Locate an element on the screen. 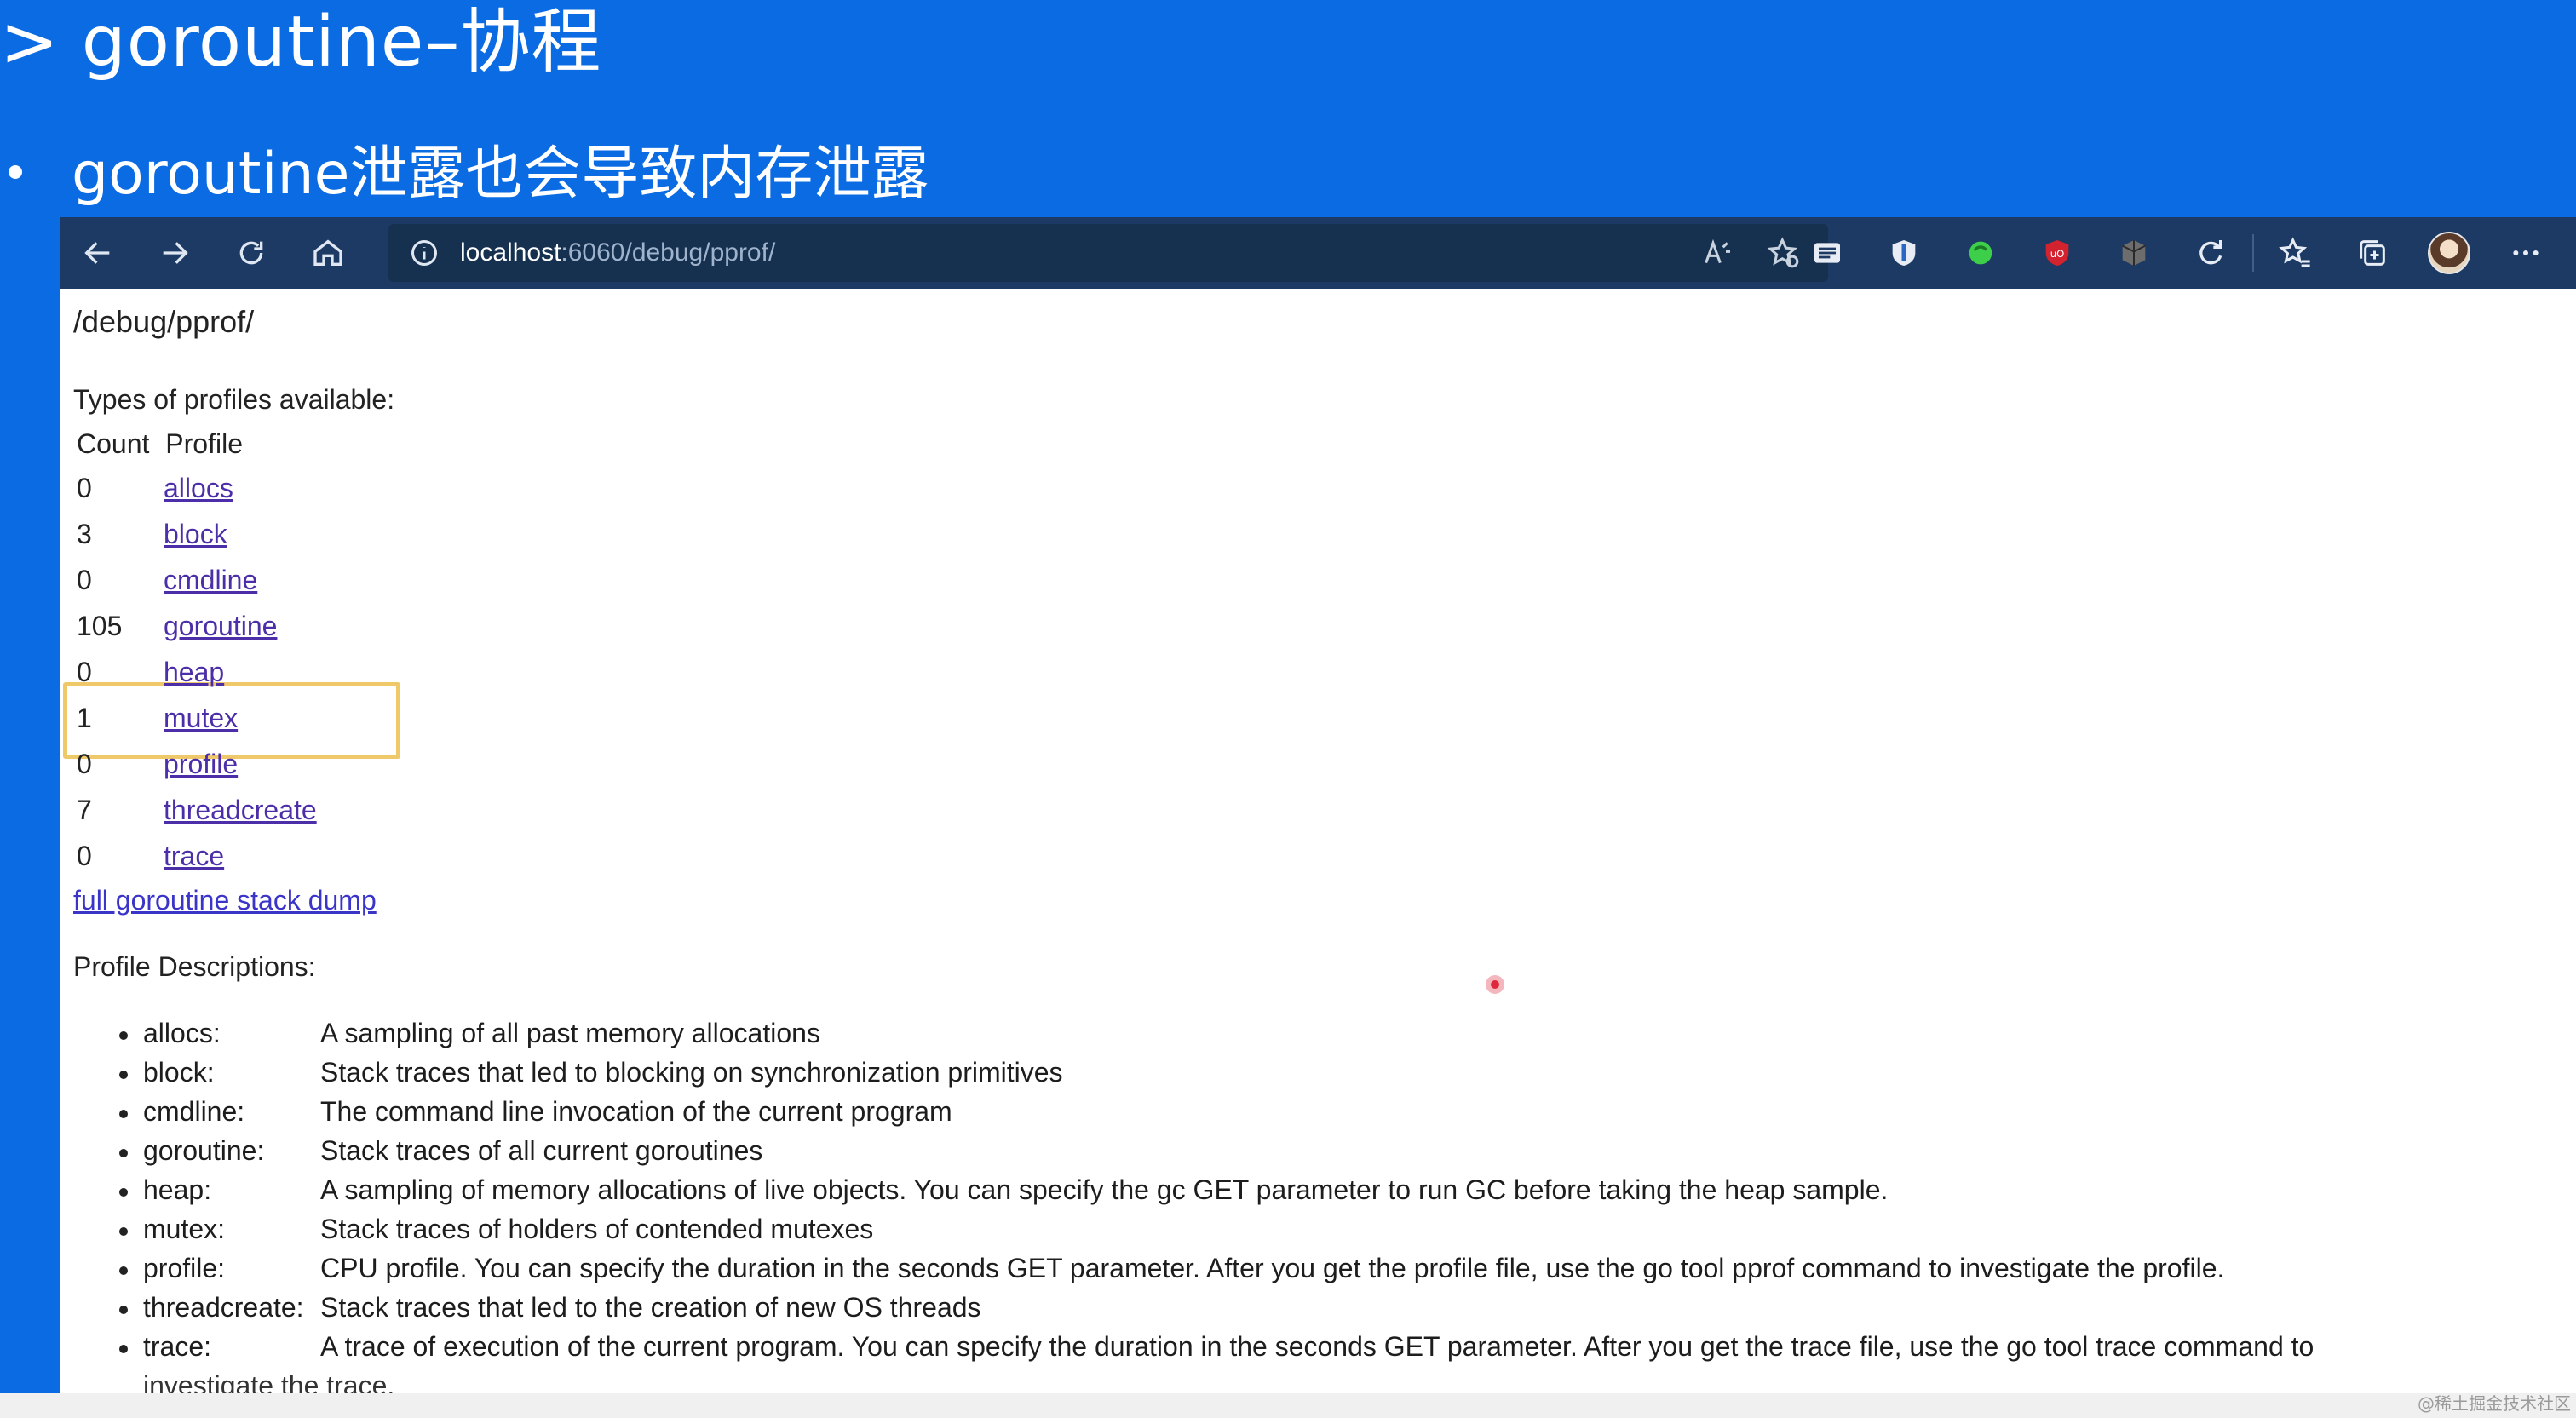 Image resolution: width=2576 pixels, height=1418 pixels. evernote-extension-icon is located at coordinates (1981, 253).